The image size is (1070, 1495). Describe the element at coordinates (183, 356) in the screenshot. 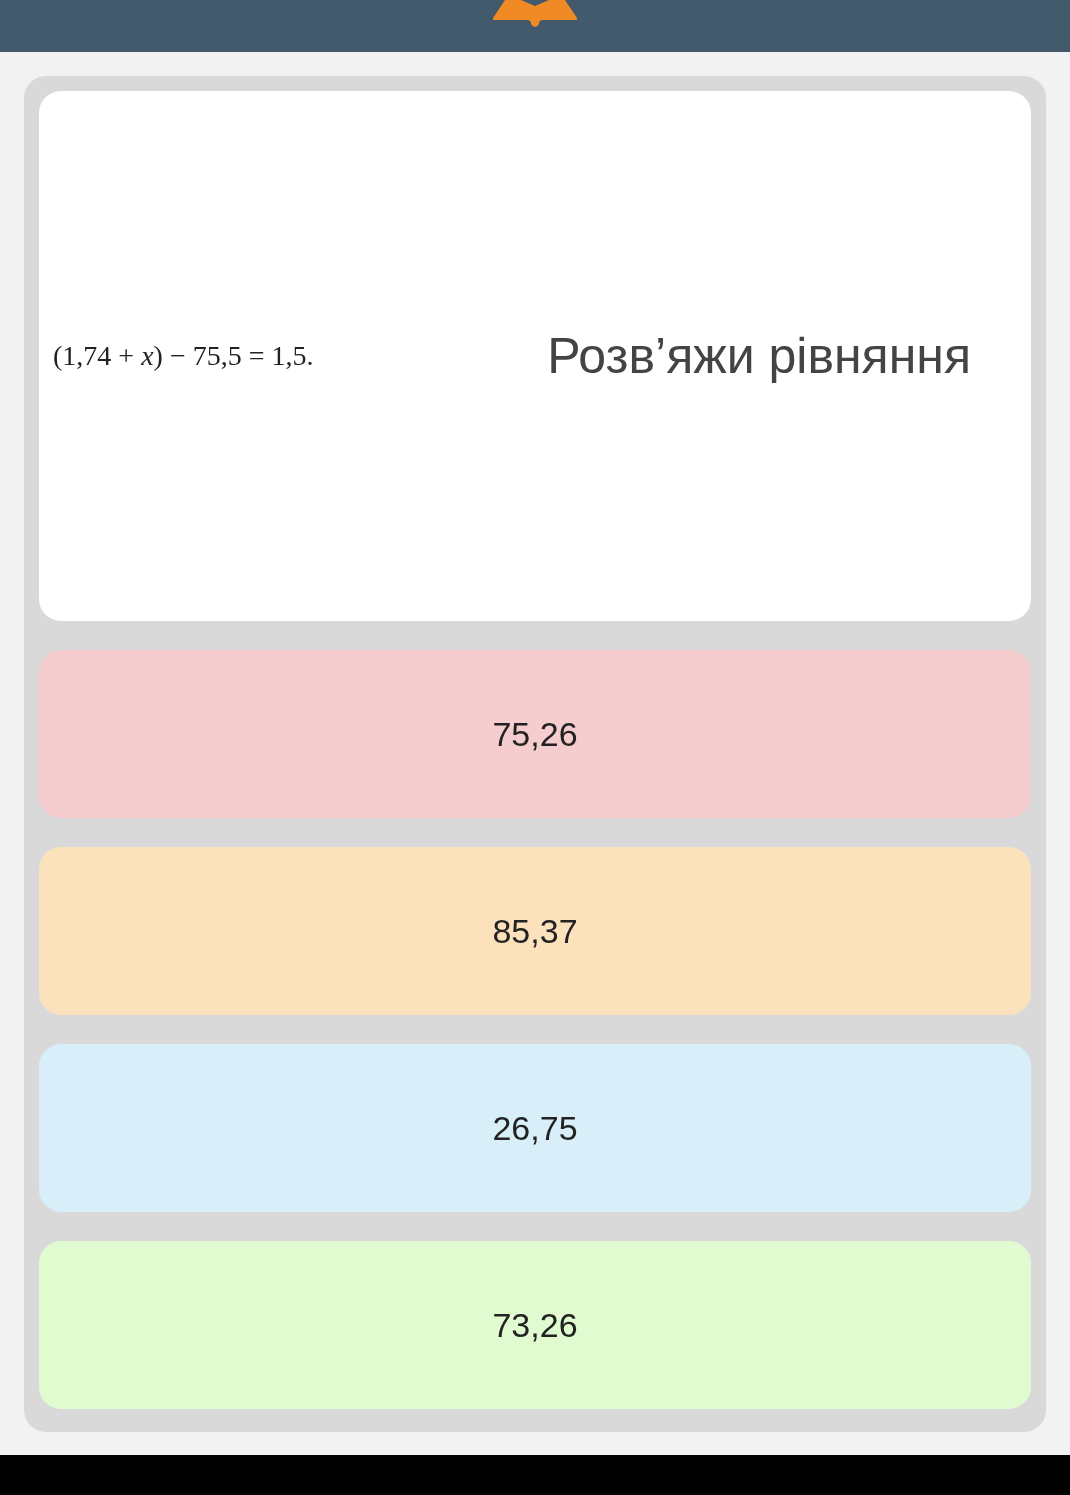

I see `equation: (1,74 + x) − 75,5 = 1,5.` at that location.